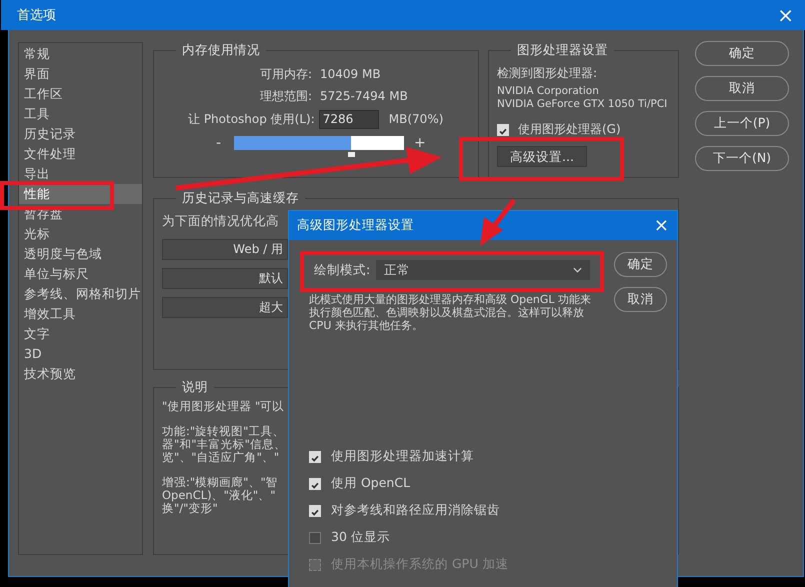 The image size is (805, 587). I want to click on field-label: 检测到图形处理器:, so click(547, 73).